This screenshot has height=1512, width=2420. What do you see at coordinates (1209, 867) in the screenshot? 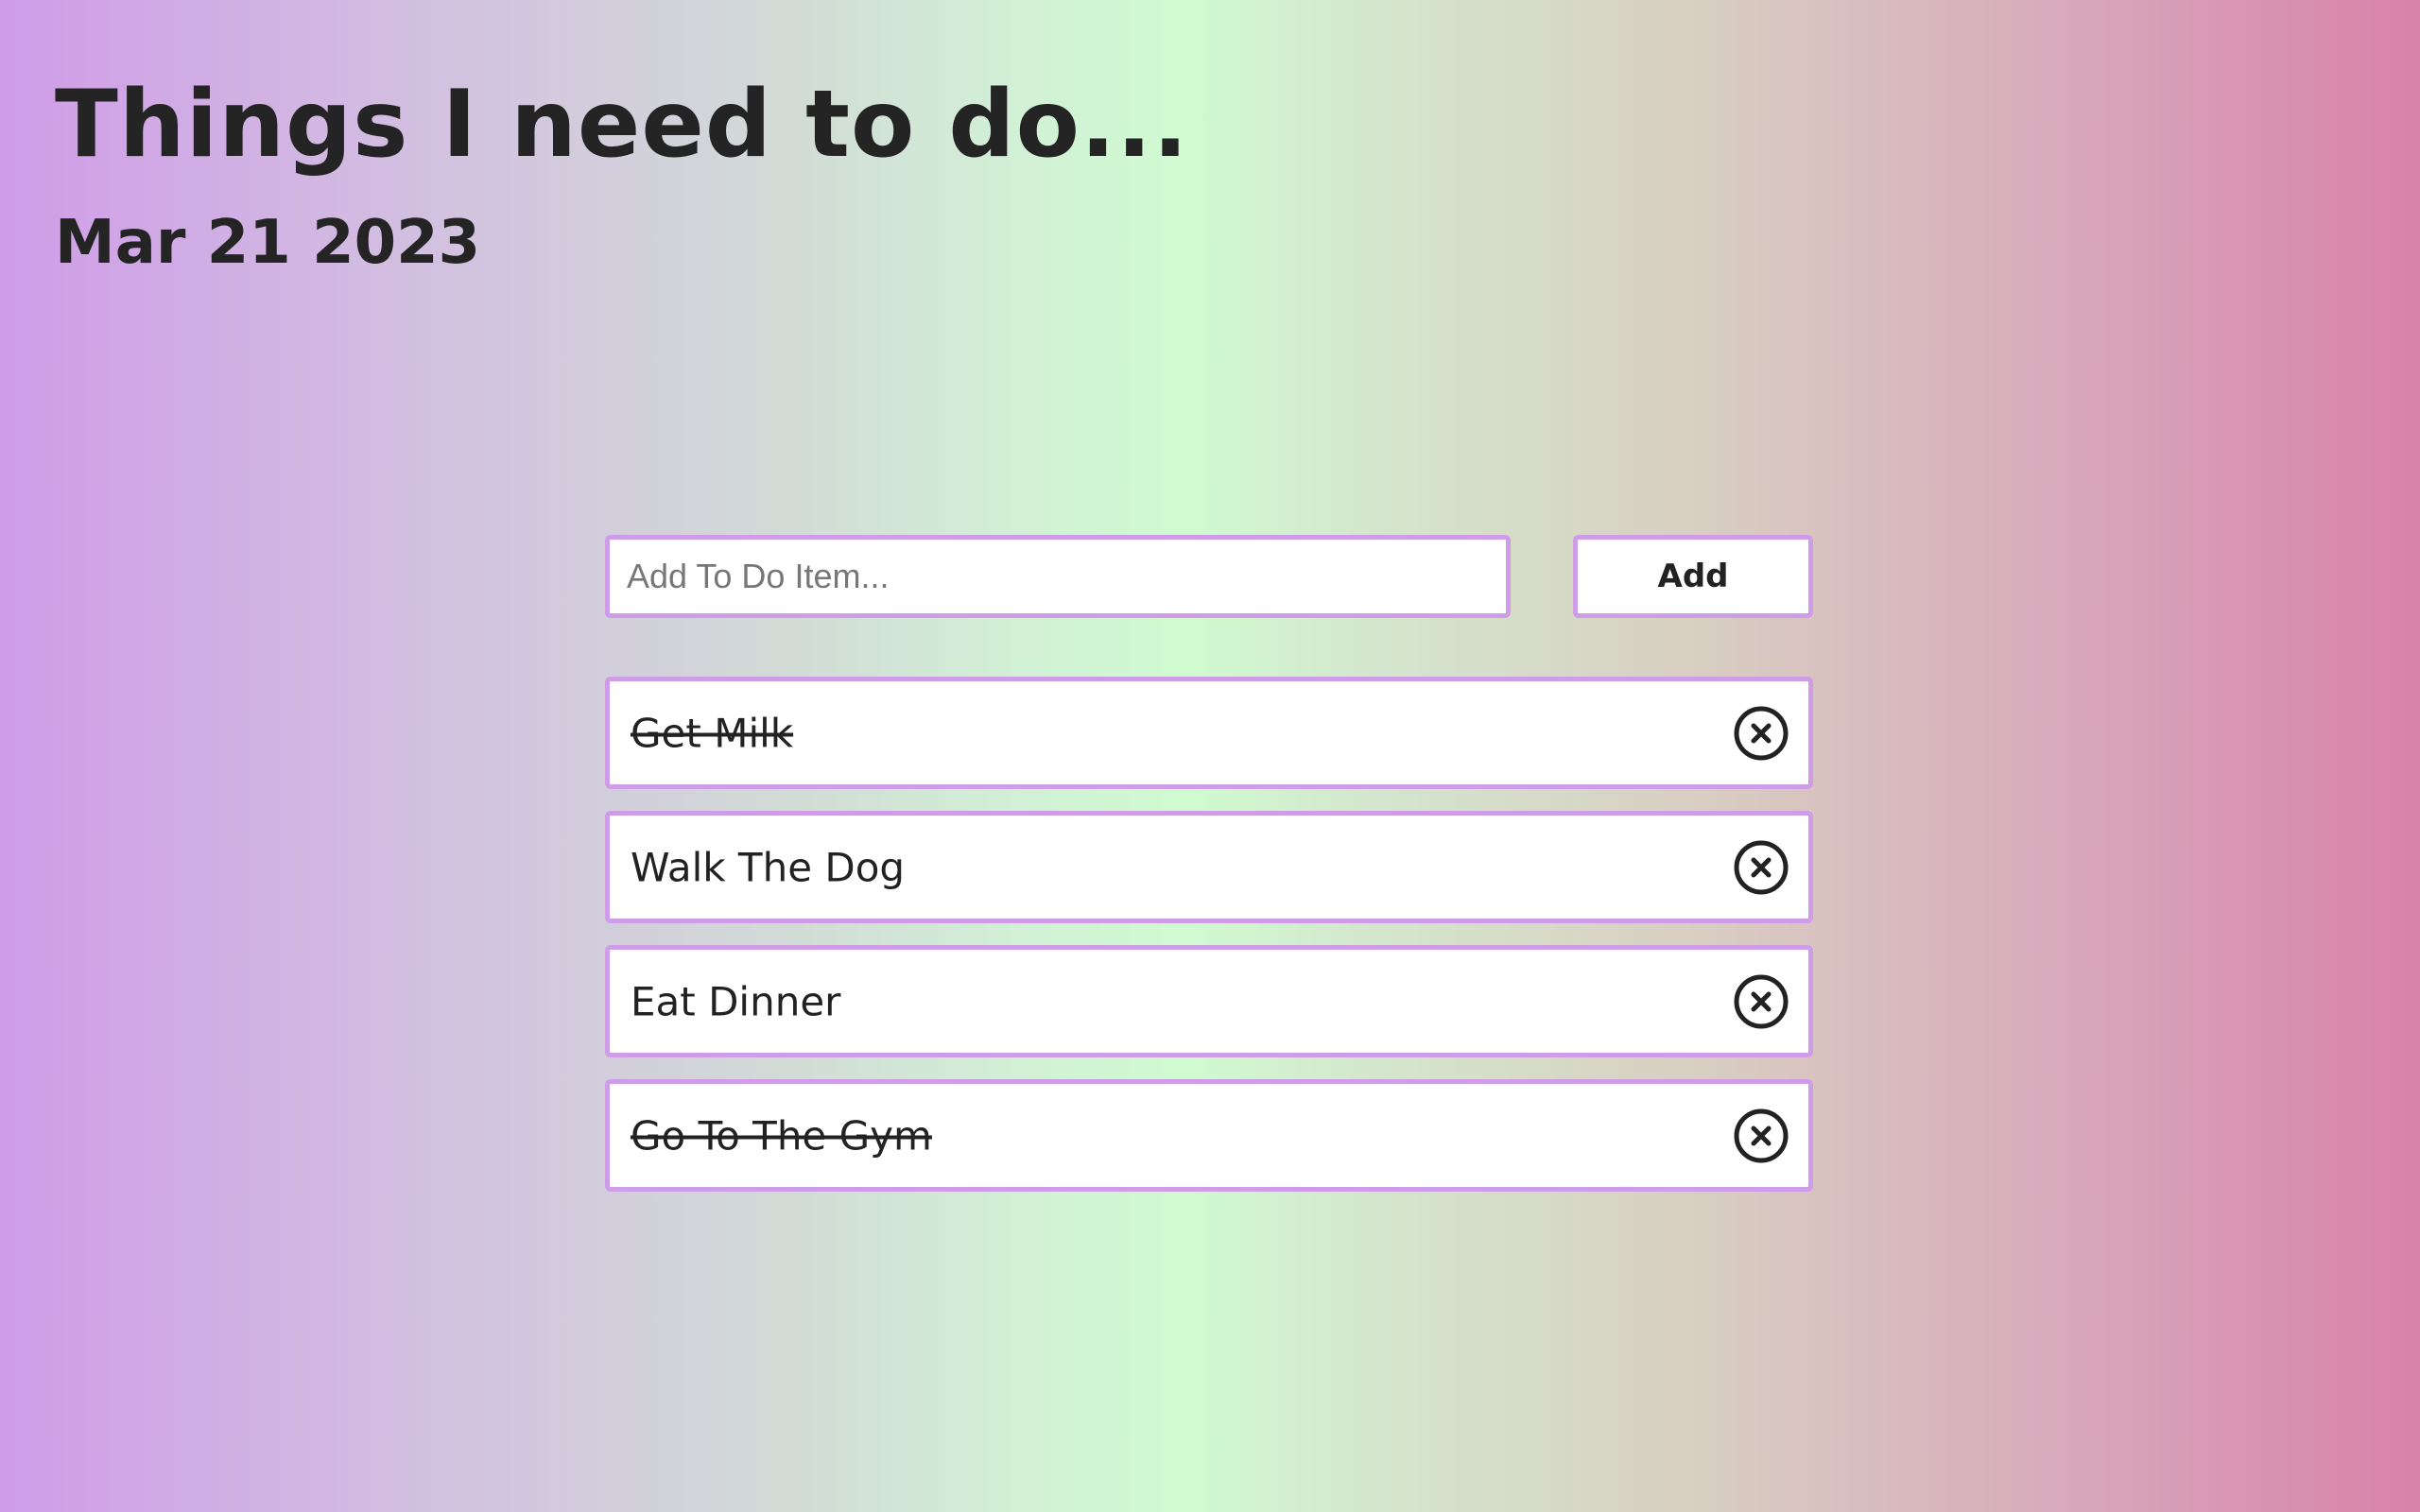
I see `todo-item: Walk The Dog` at bounding box center [1209, 867].